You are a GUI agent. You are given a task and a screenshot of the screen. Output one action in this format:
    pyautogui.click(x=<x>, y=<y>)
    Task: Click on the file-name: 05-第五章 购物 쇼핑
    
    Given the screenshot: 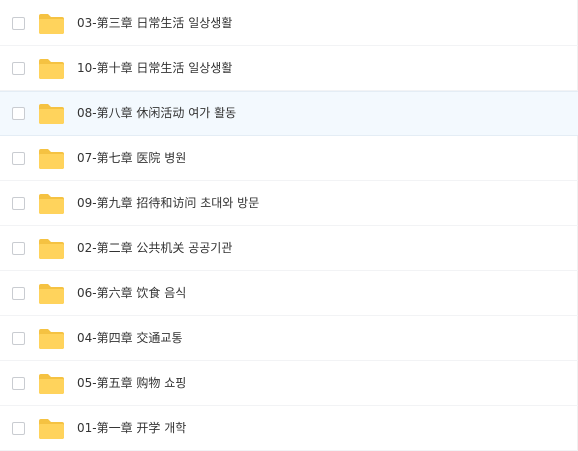 What is the action you would take?
    pyautogui.click(x=131, y=383)
    